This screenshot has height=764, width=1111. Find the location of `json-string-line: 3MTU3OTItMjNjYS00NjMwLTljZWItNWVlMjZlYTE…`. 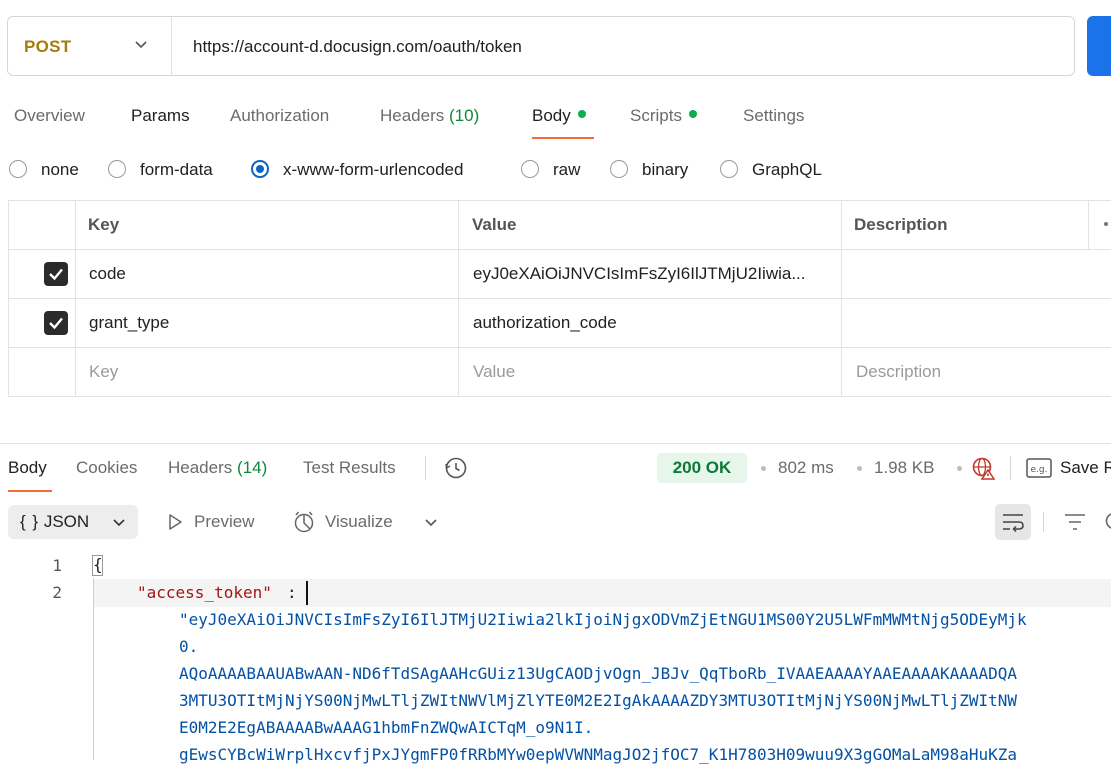

json-string-line: 3MTU3OTItMjNjYS00NjMwLTljZWItNWVlMjZlYTE… is located at coordinates (598, 700).